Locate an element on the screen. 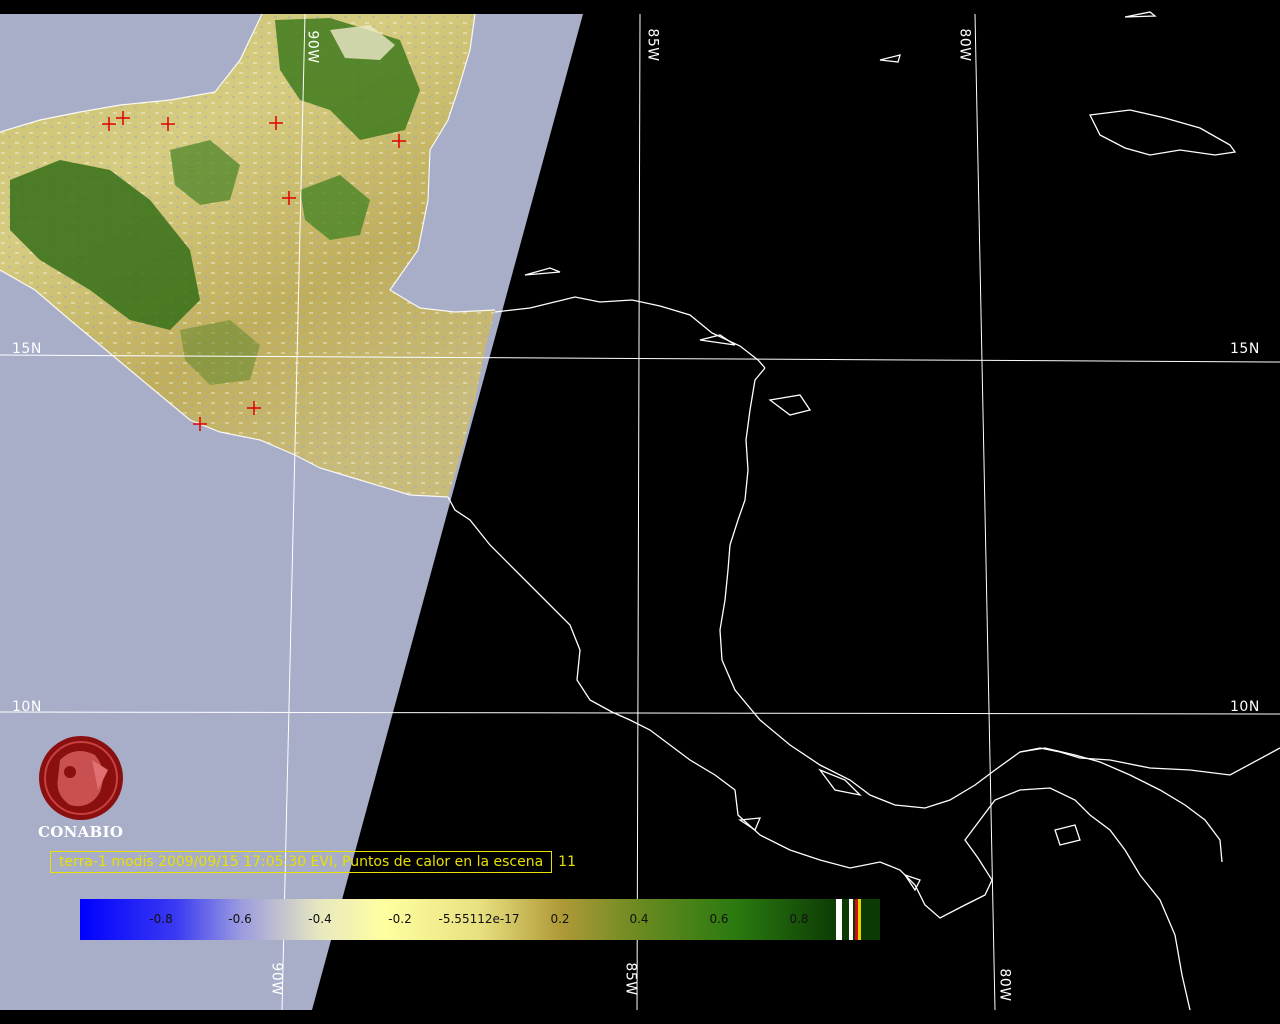 The height and width of the screenshot is (1024, 1280). colorbar-red-segment is located at coordinates (856, 919).